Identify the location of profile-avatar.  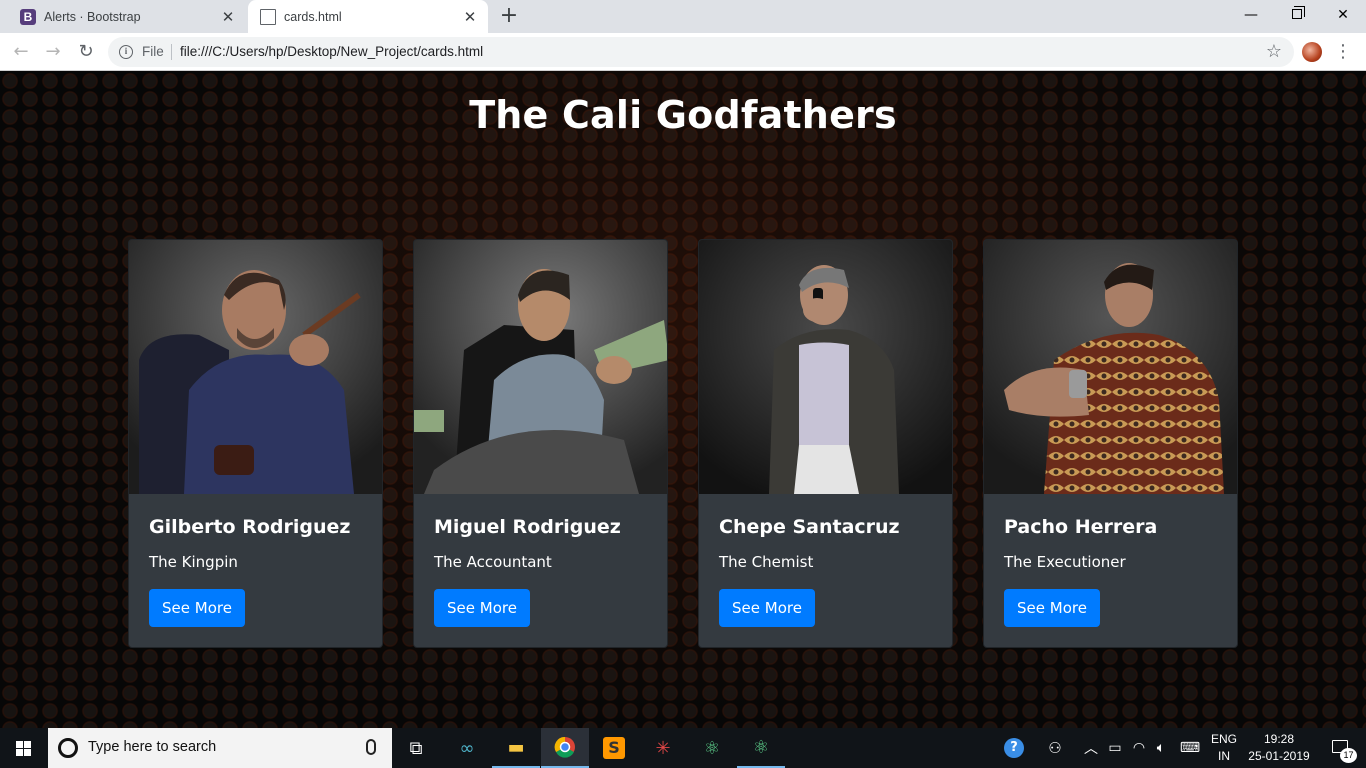
(1312, 52).